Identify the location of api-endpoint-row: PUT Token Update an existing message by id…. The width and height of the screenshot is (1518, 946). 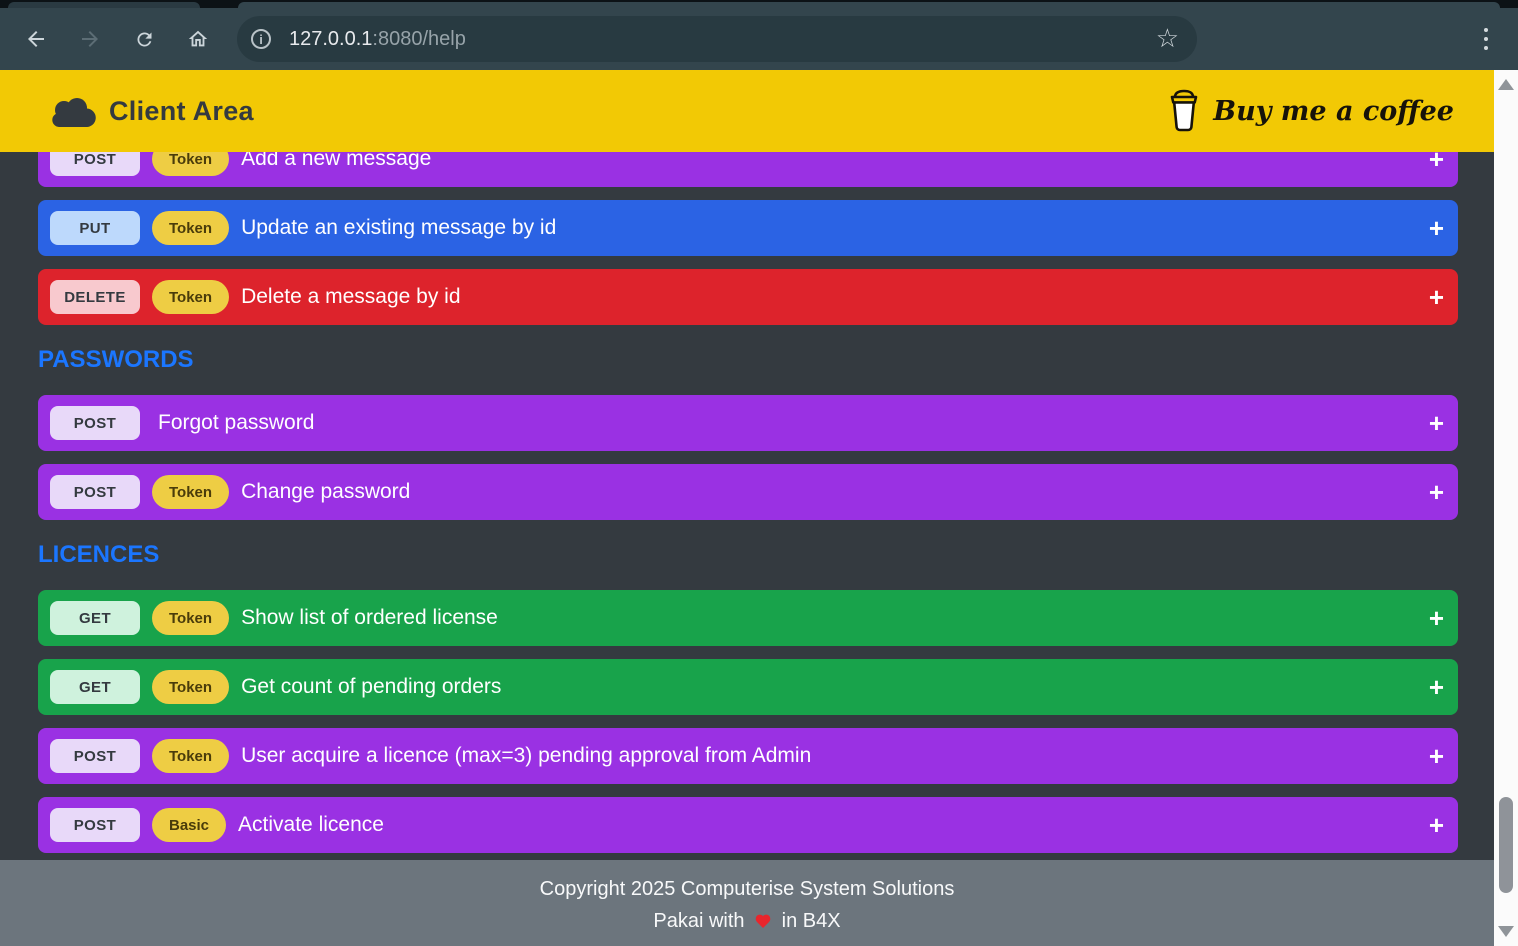
(748, 228).